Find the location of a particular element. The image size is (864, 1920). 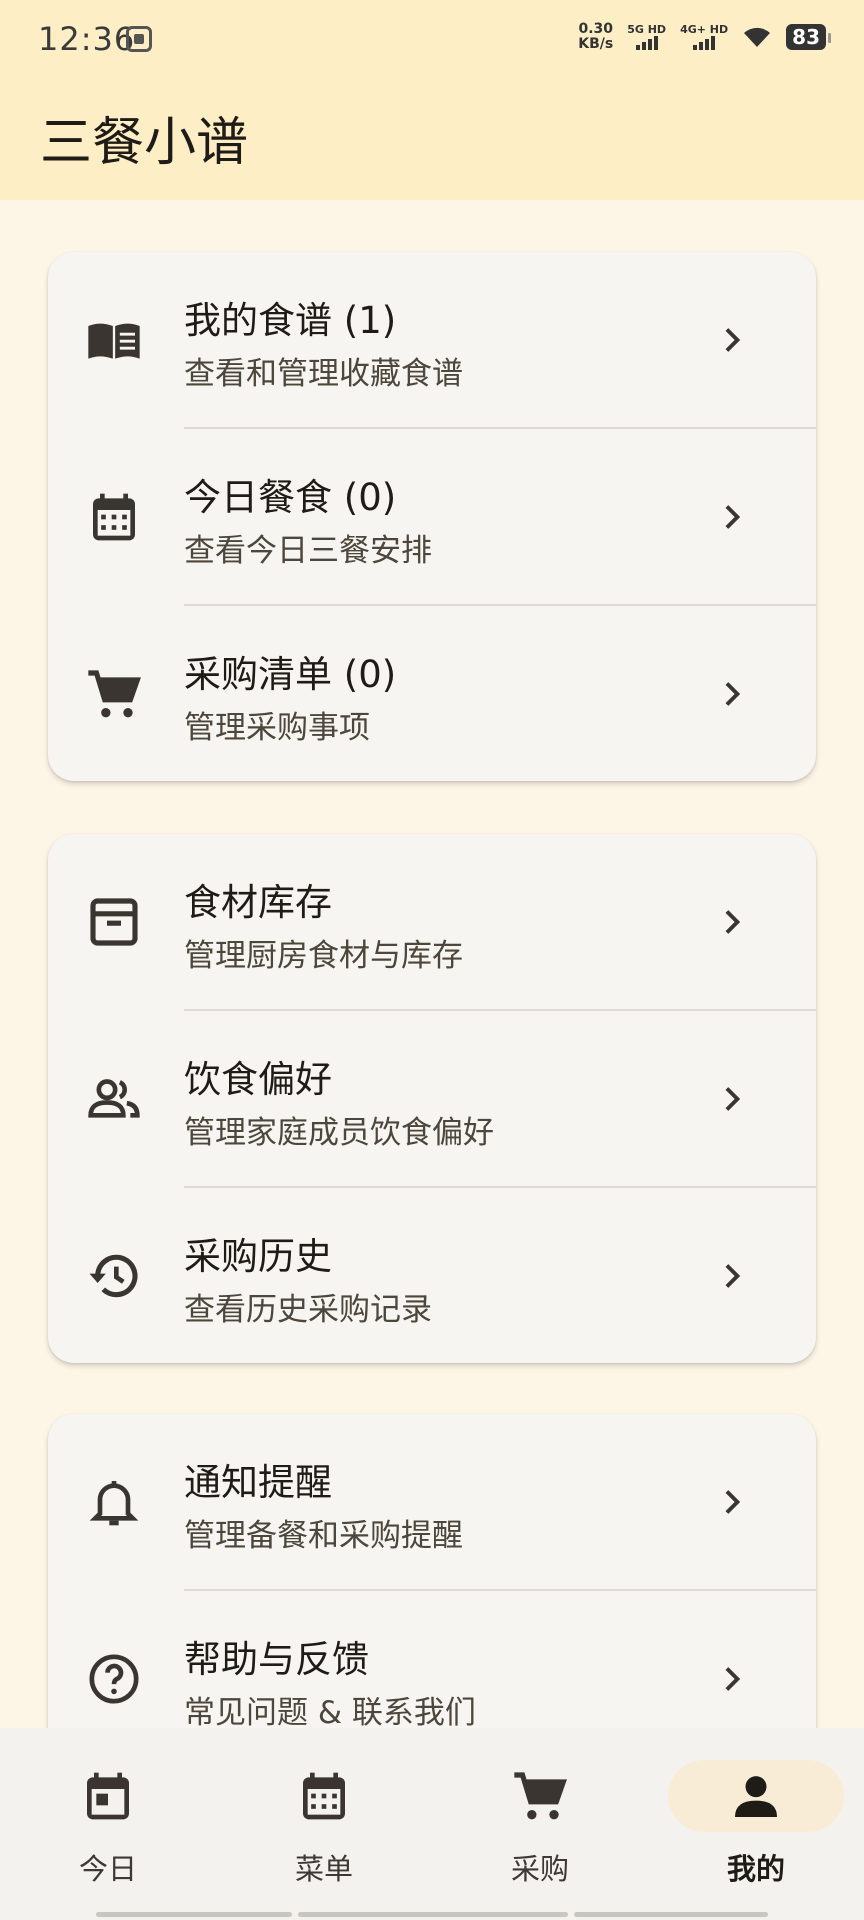

menu-item-my-recipes: 我的食谱 (1) 查看和管理收藏食谱 is located at coordinates (432, 339).